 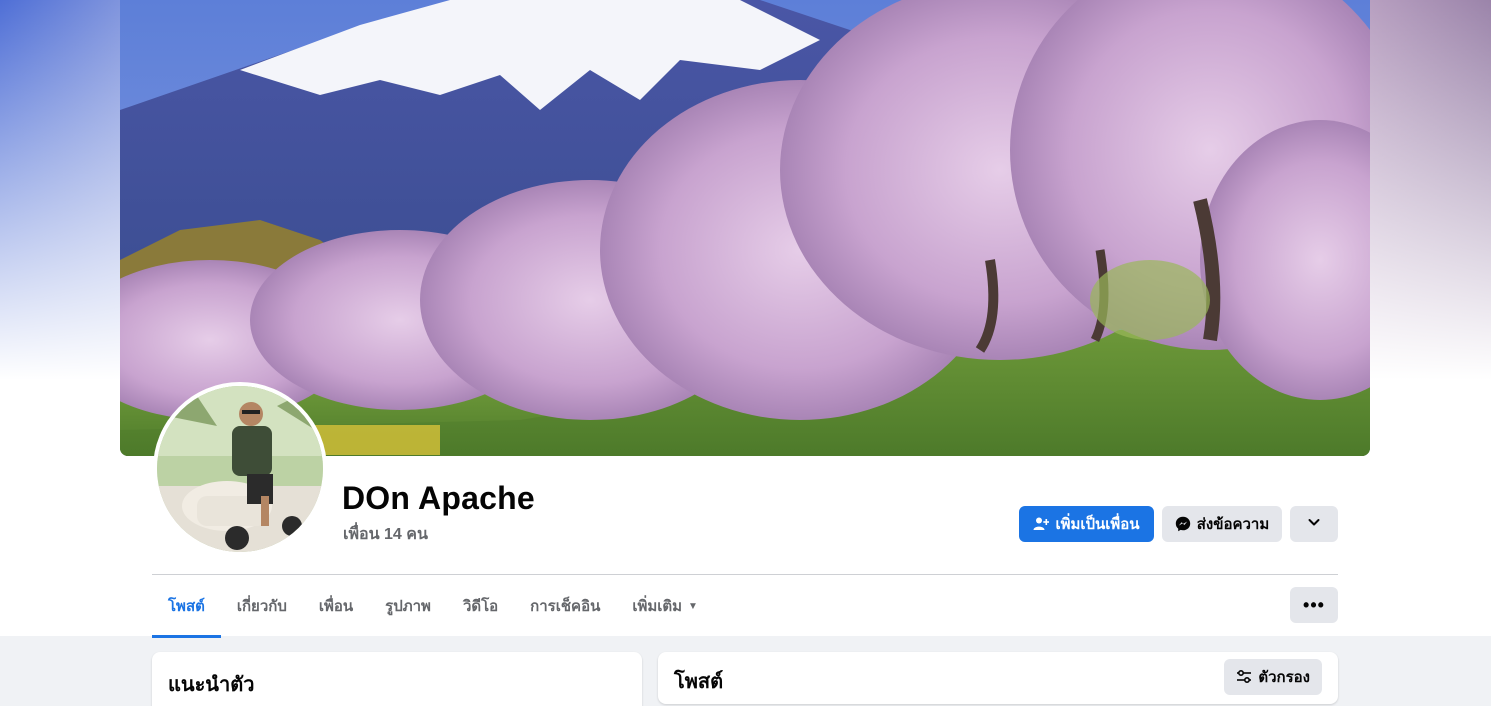 I want to click on tab-friends: เพื่อน, so click(x=336, y=606).